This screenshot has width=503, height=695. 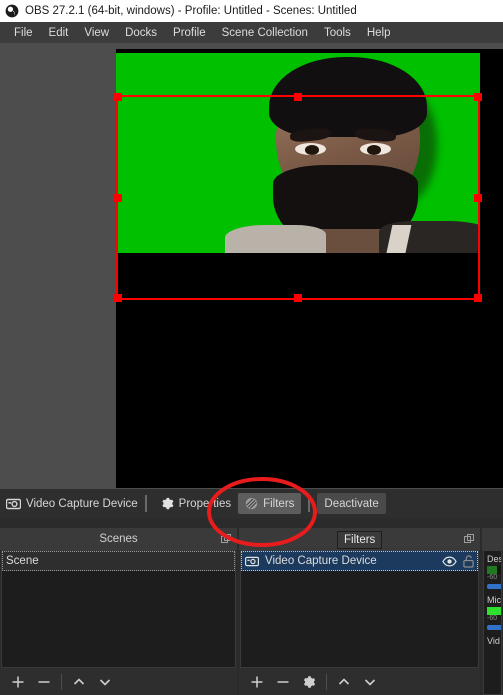 I want to click on scenes-dock: Scenes Scene, so click(x=119, y=611).